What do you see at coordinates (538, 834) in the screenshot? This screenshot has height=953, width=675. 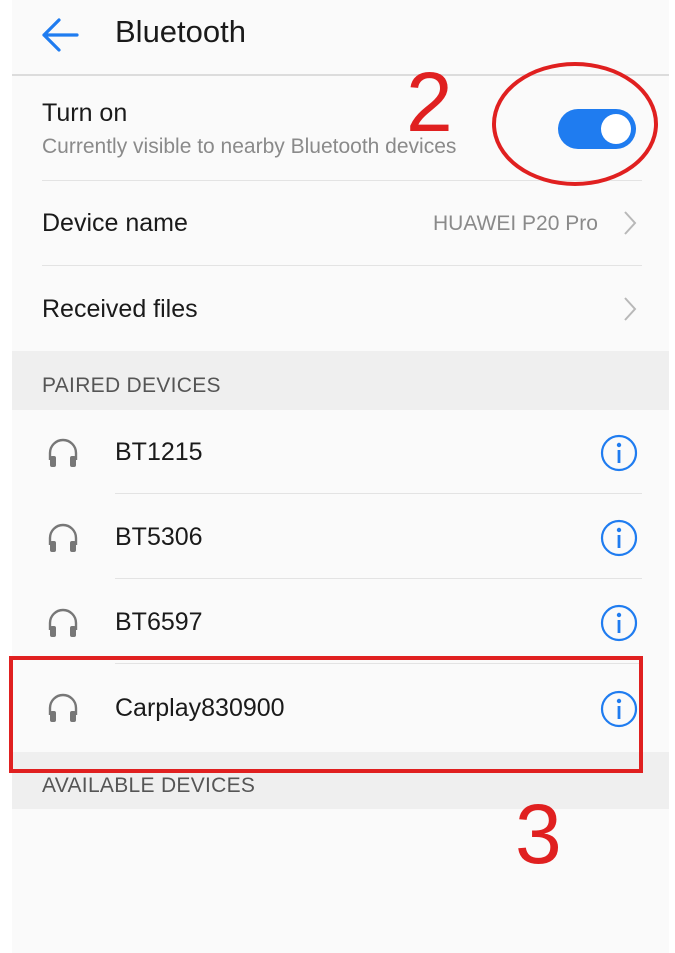 I see `annotation-step-3: 3` at bounding box center [538, 834].